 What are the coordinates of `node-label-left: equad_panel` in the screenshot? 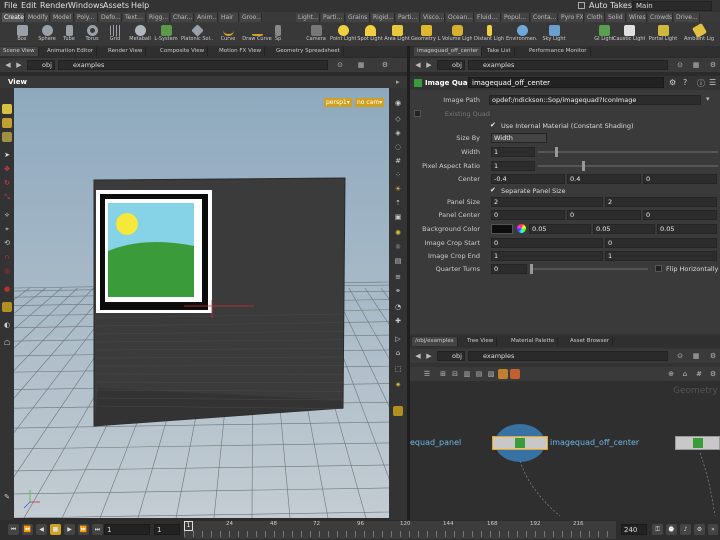 It's located at (435, 442).